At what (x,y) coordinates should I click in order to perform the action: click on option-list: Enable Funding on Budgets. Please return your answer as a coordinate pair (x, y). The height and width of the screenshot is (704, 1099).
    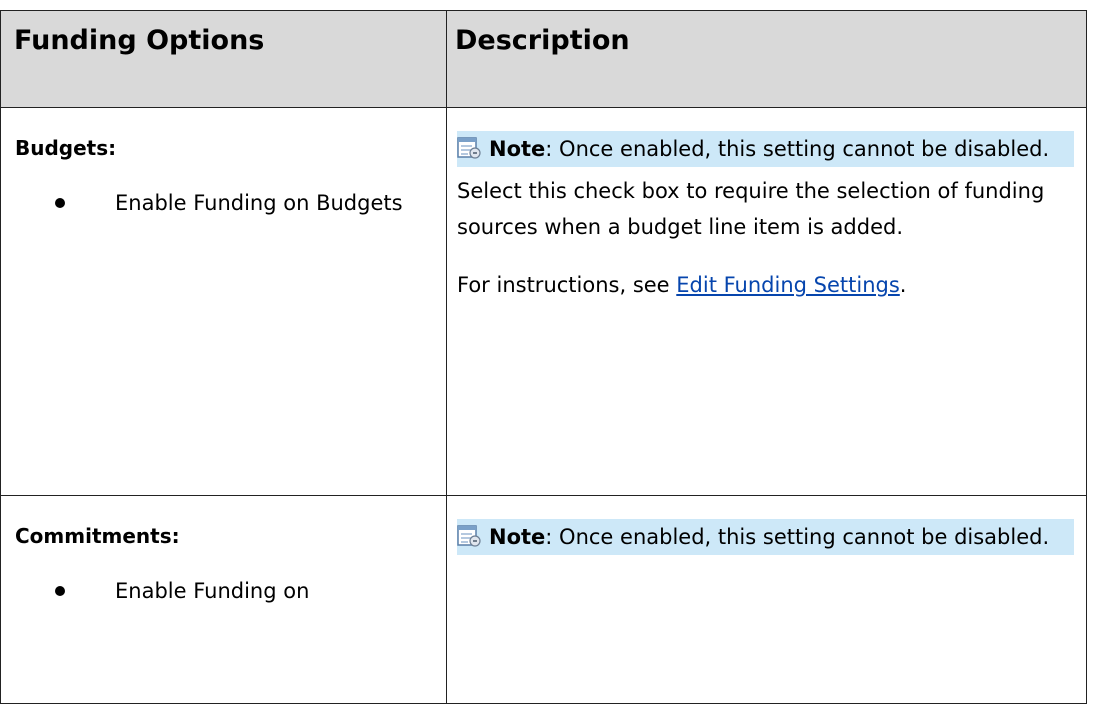
    Looking at the image, I should click on (223, 203).